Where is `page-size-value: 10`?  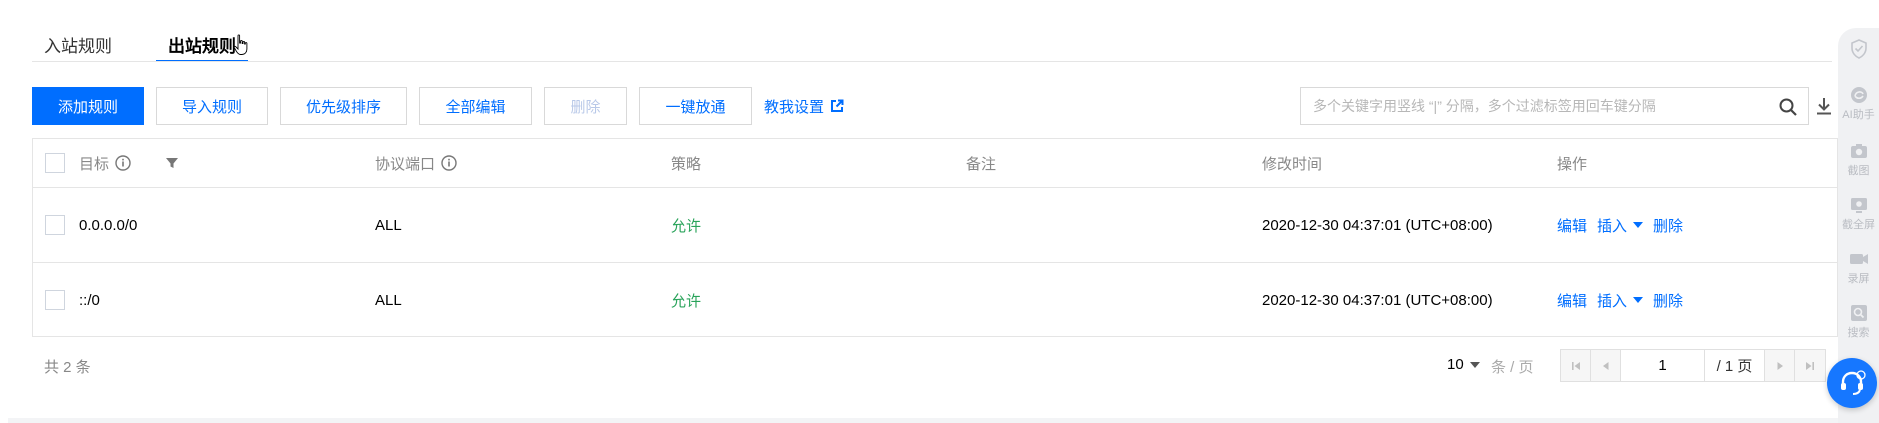
page-size-value: 10 is located at coordinates (1455, 364).